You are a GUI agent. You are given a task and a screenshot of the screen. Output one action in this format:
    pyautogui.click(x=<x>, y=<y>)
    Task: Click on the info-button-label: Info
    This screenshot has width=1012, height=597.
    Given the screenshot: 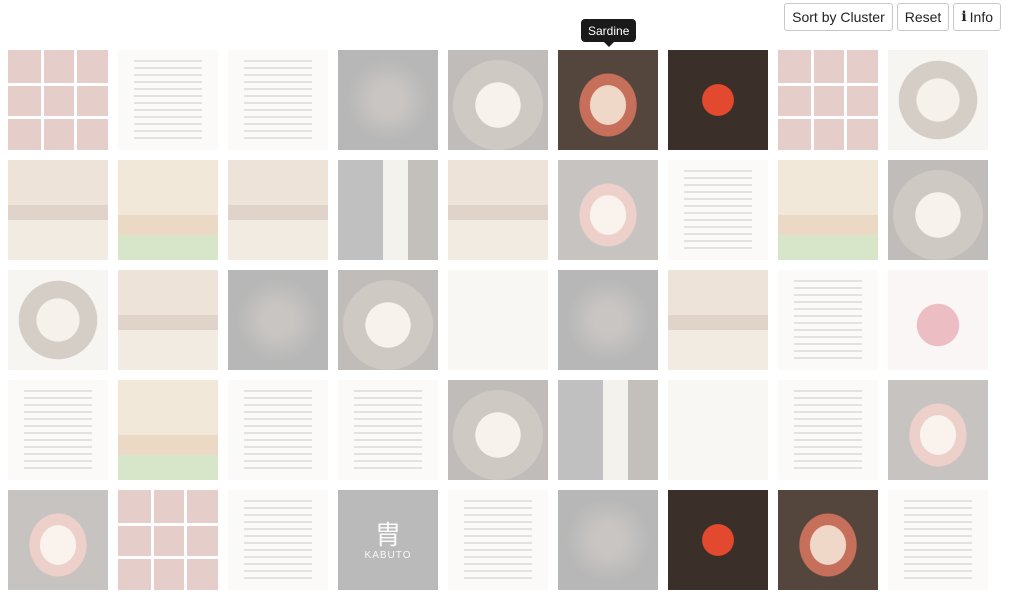 What is the action you would take?
    pyautogui.click(x=981, y=17)
    